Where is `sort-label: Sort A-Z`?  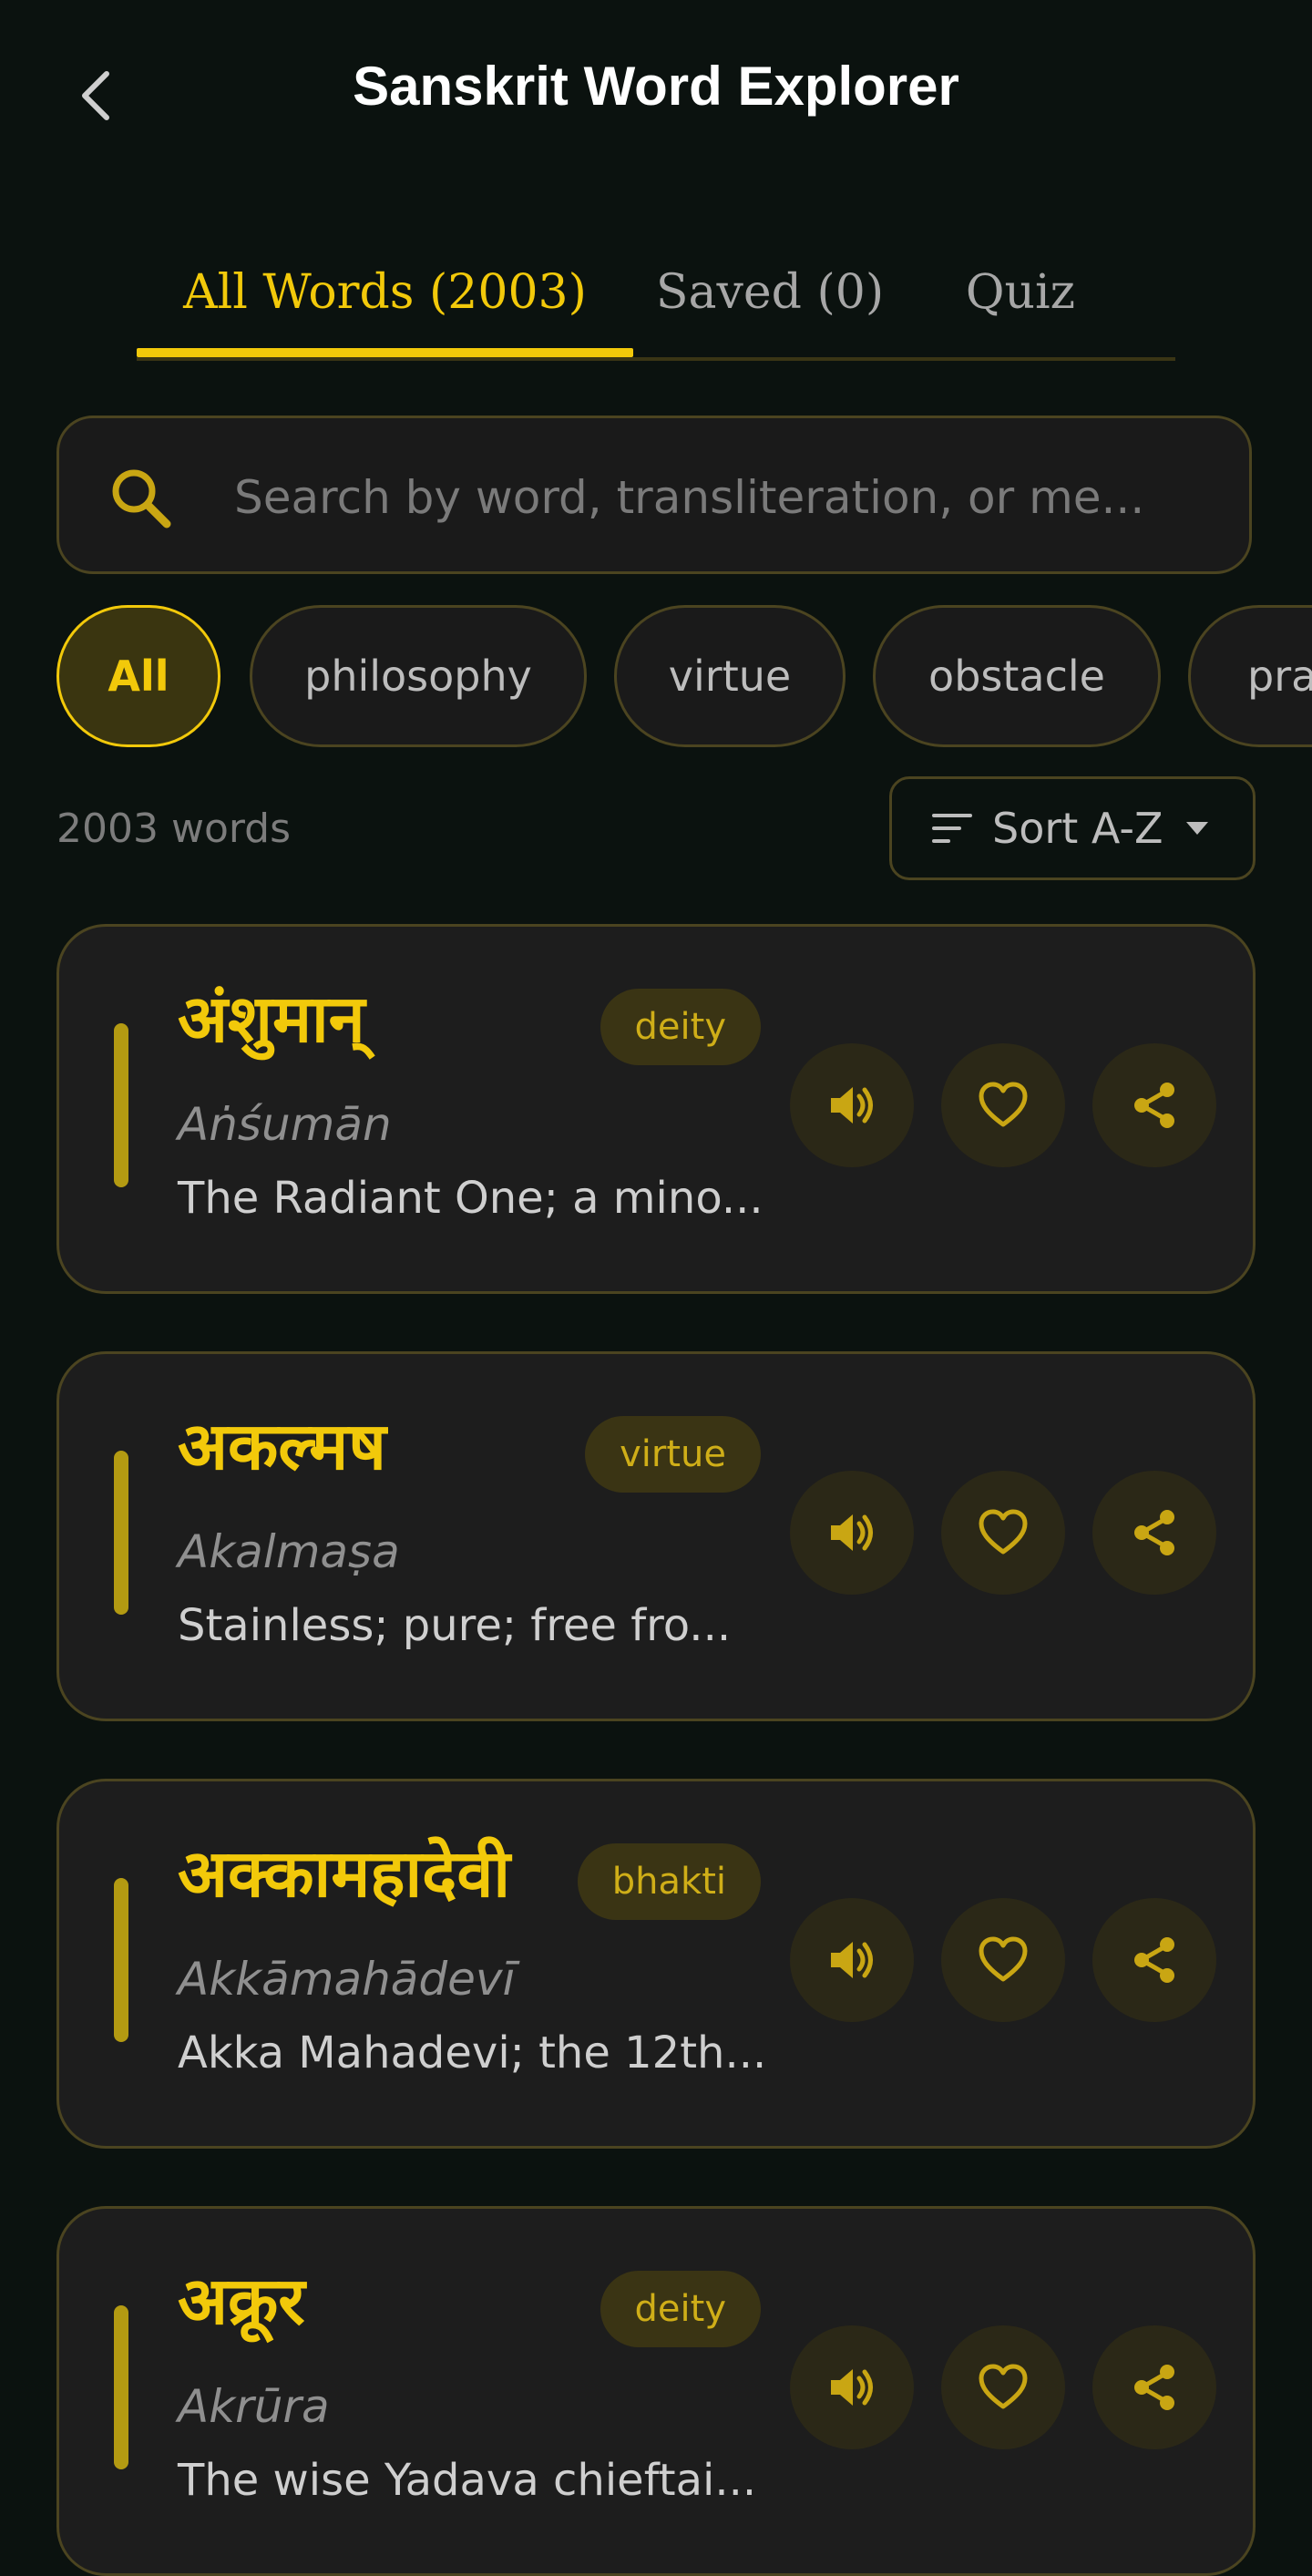
sort-label: Sort A-Z is located at coordinates (1077, 829).